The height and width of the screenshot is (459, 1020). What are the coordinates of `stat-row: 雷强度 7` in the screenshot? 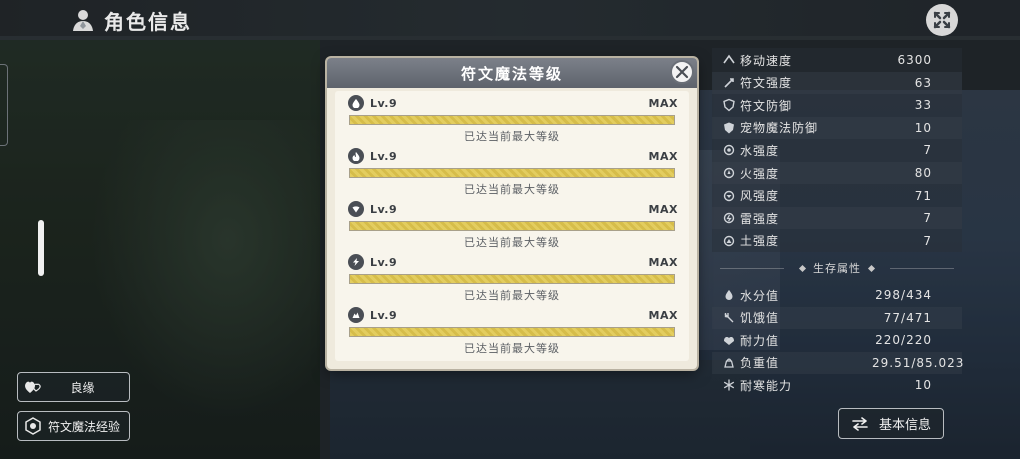 It's located at (837, 218).